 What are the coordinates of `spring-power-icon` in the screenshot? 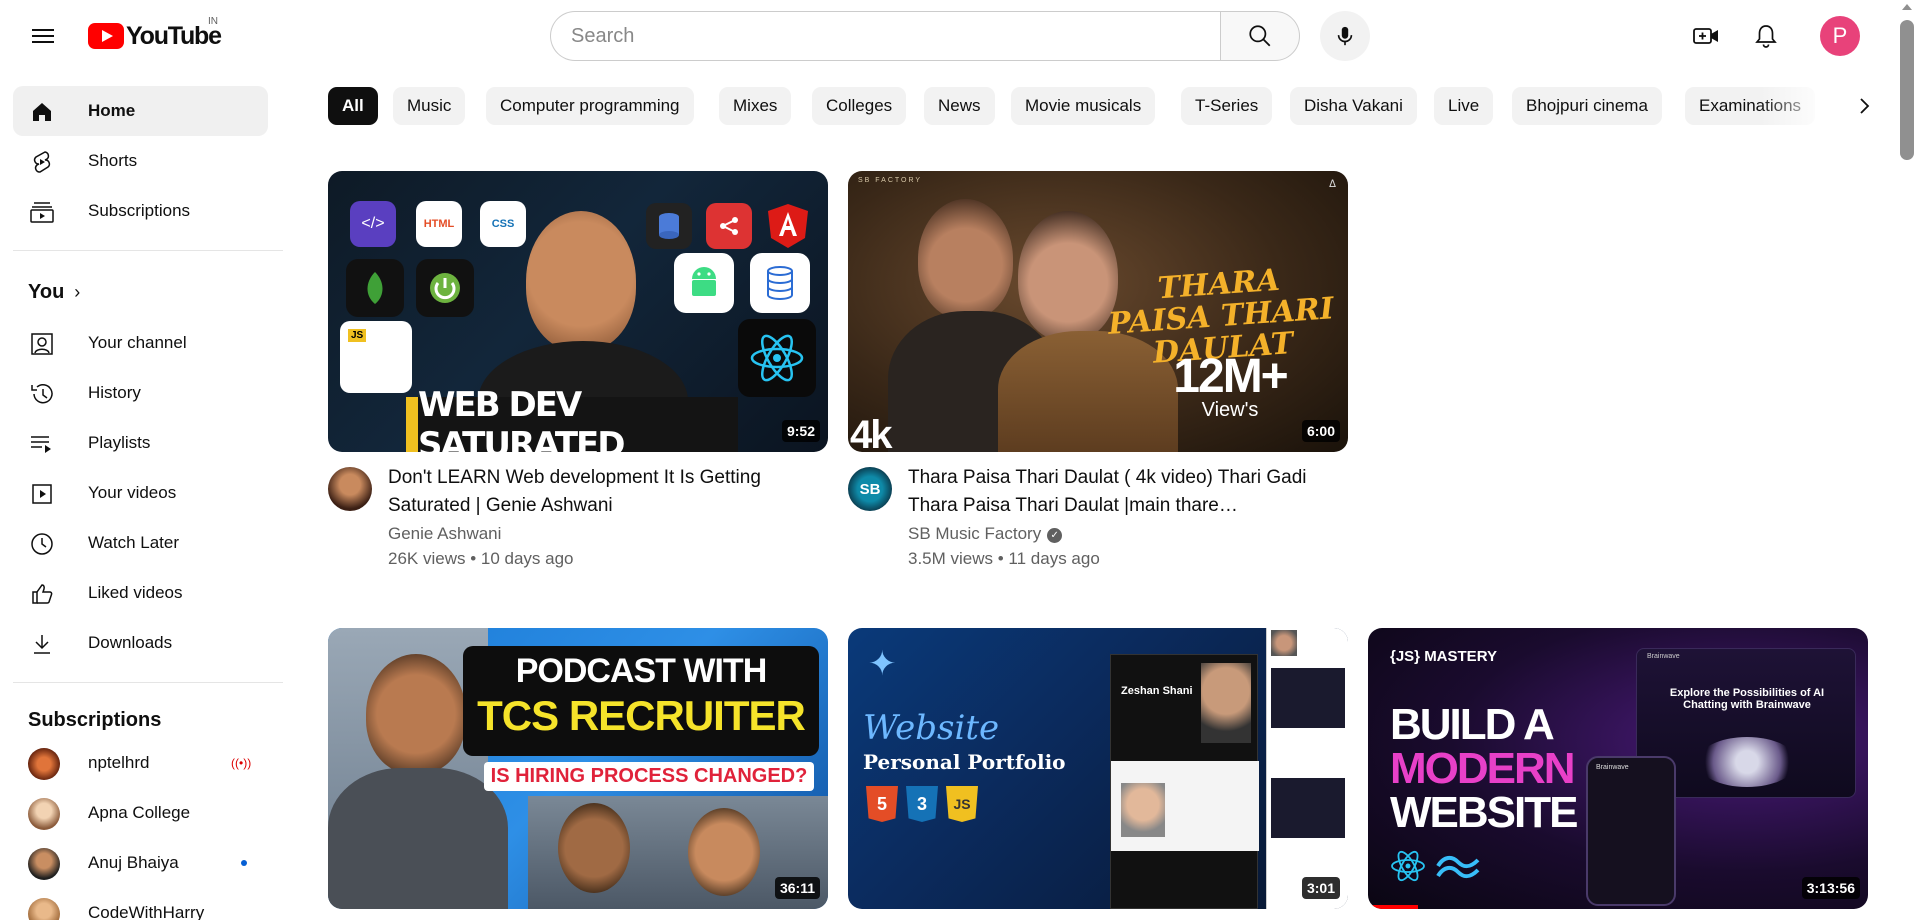 It's located at (445, 288).